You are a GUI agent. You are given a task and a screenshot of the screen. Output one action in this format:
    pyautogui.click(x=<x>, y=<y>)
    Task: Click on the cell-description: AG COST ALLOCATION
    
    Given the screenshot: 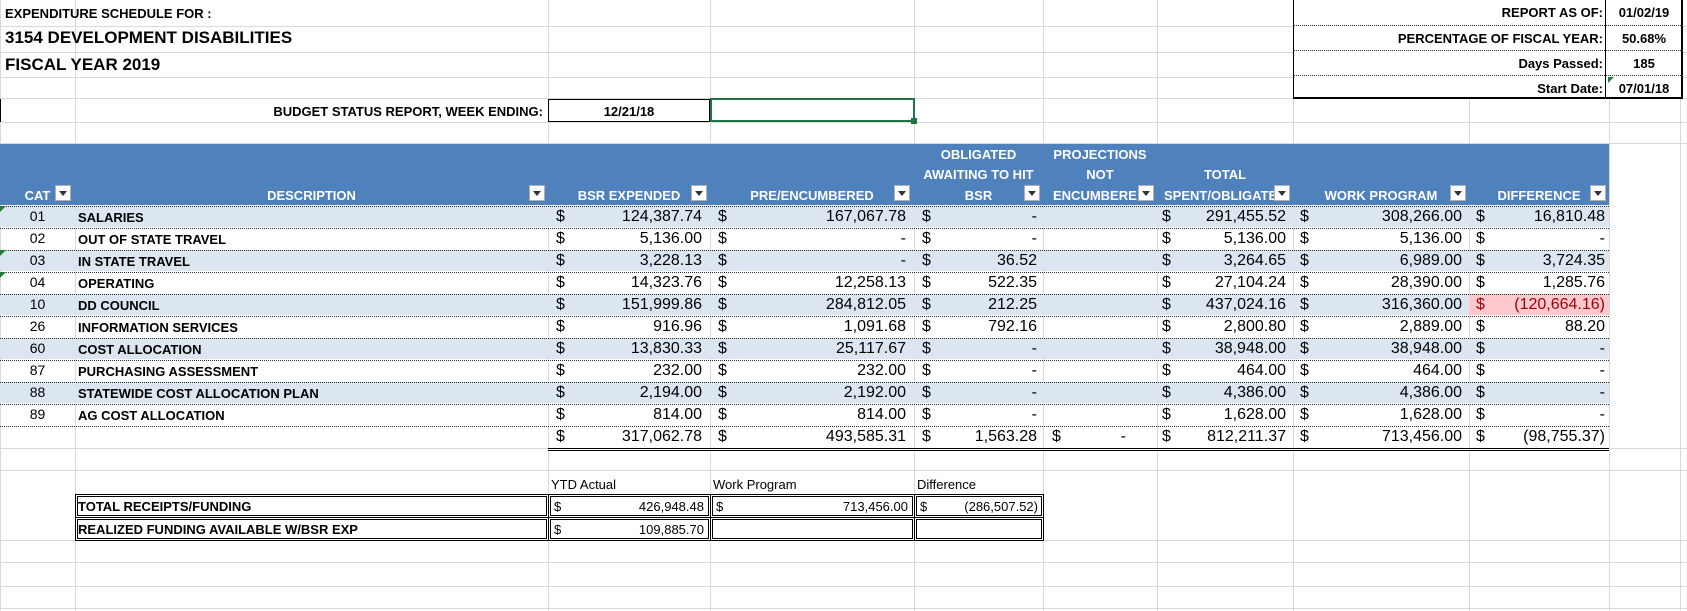 What is the action you would take?
    pyautogui.click(x=308, y=415)
    